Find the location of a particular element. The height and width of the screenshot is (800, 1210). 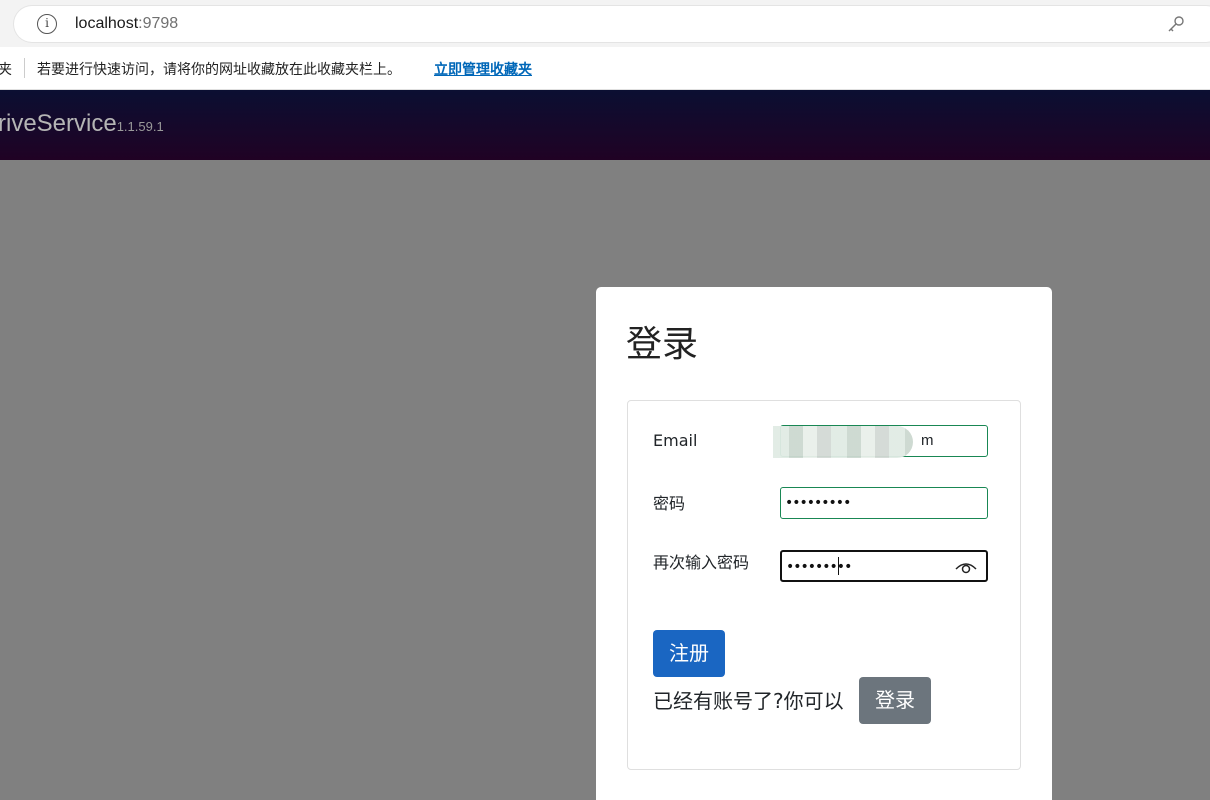

password-value: ••••••••• is located at coordinates (818, 503).